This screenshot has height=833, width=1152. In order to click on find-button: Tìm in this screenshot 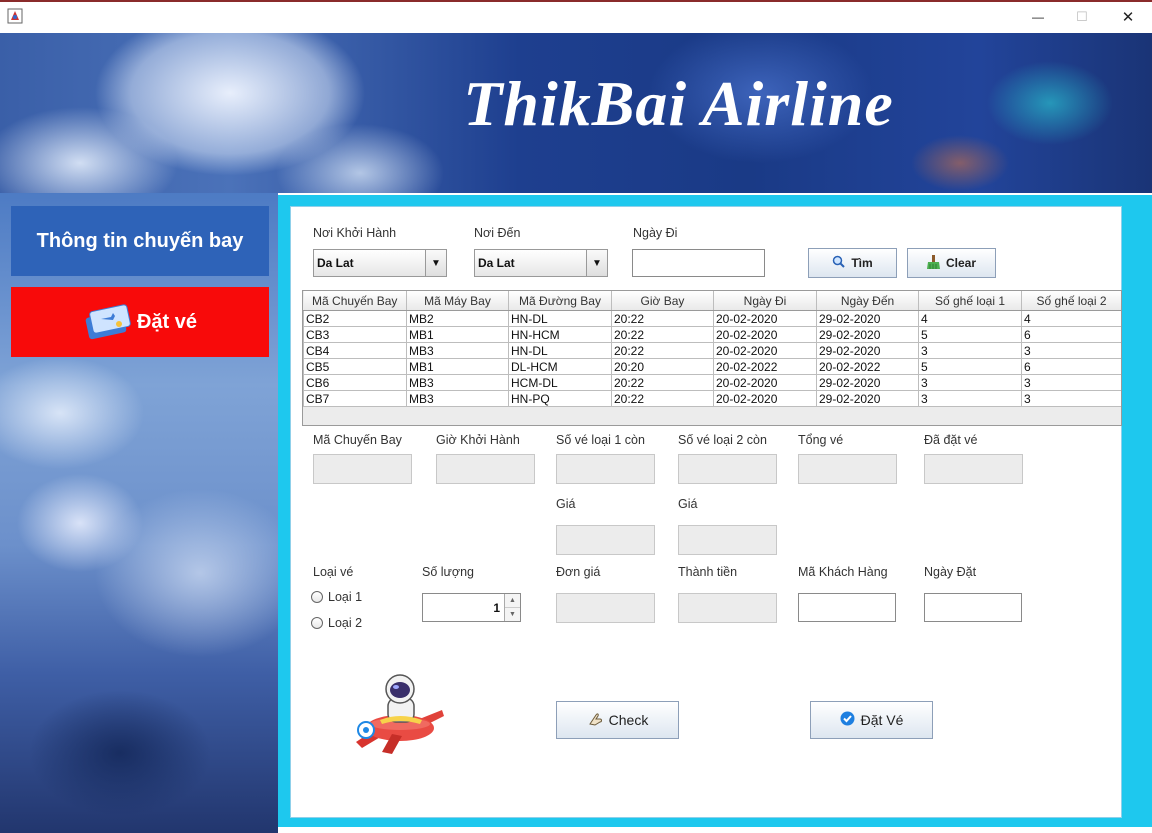, I will do `click(852, 263)`.